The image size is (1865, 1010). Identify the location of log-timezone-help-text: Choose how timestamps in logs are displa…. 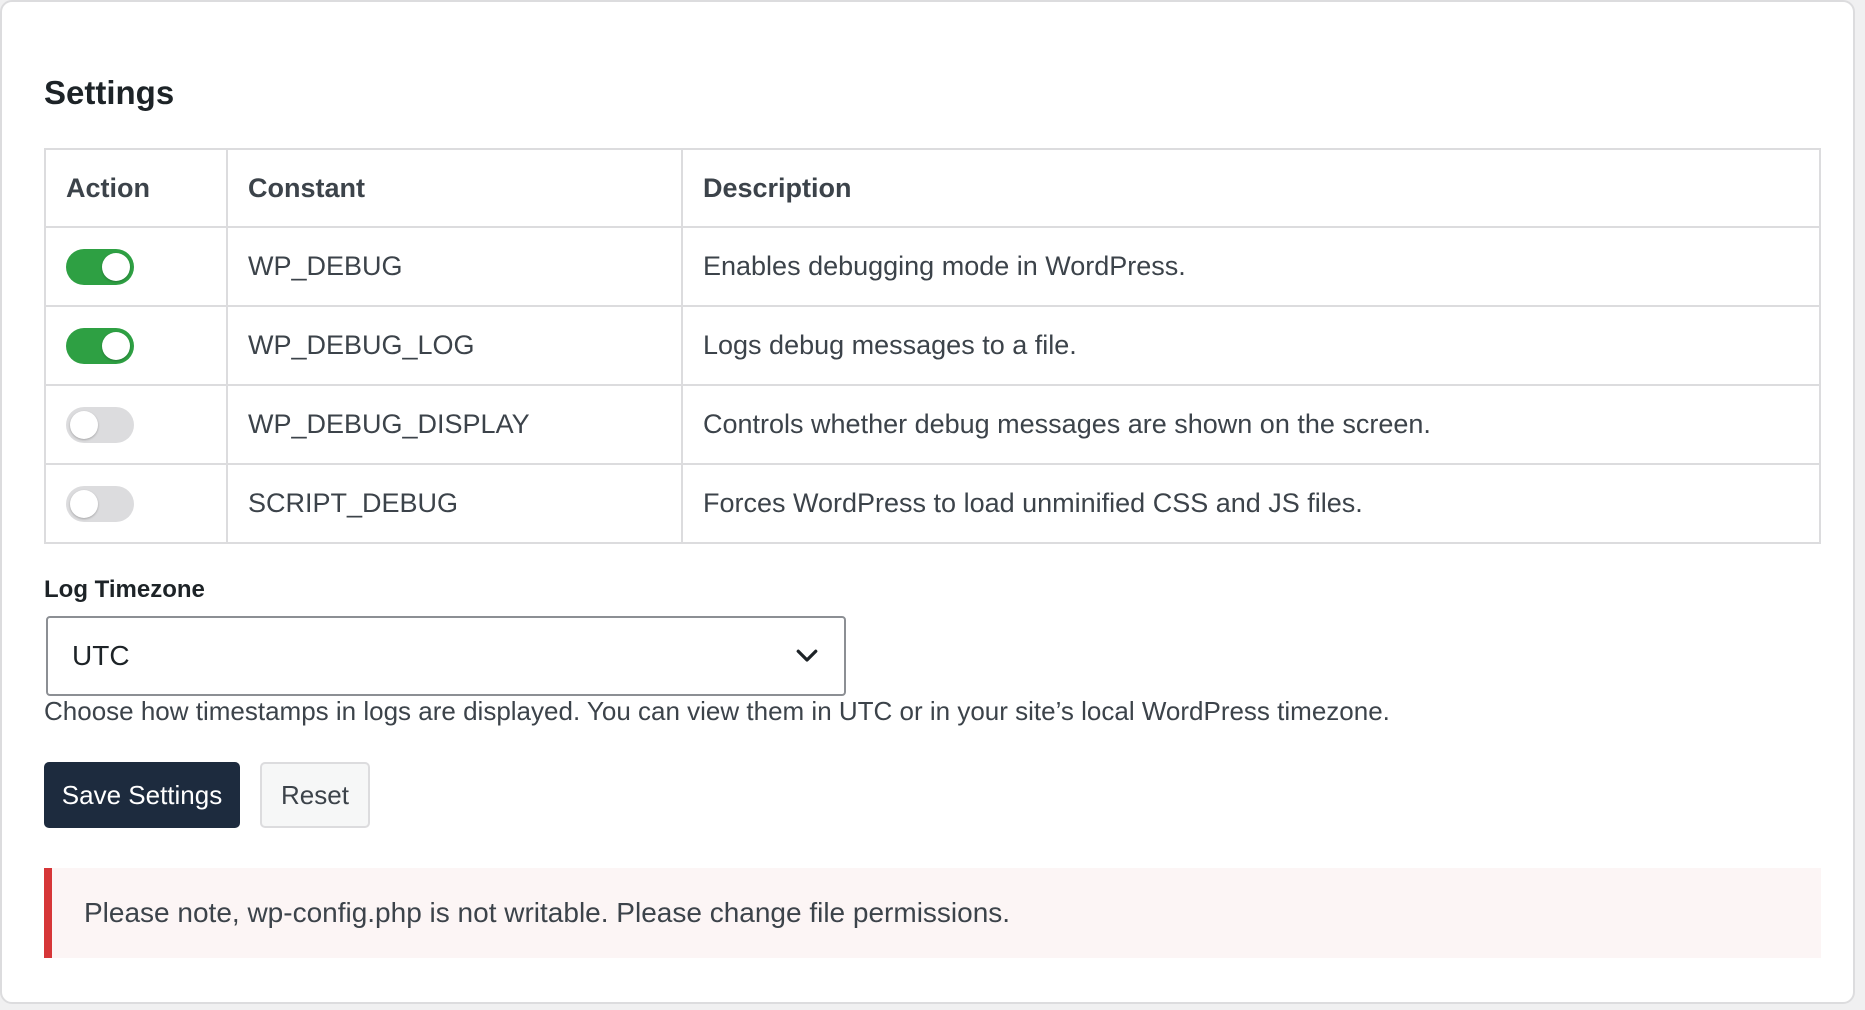
(717, 711).